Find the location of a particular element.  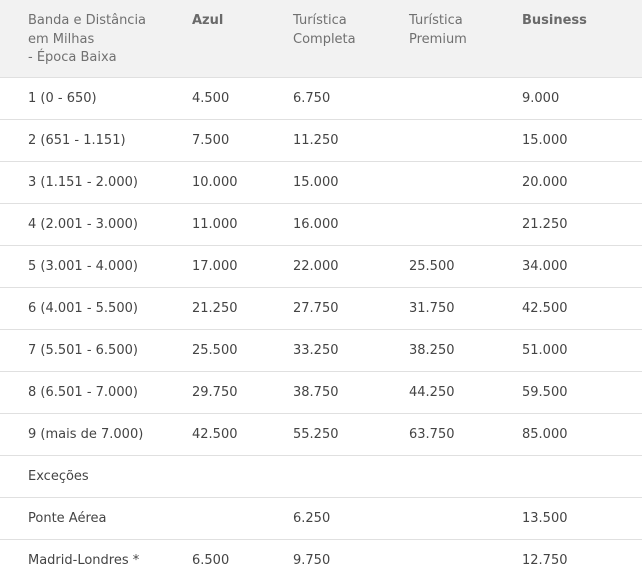

cell-azul: 25.500 is located at coordinates (215, 350).